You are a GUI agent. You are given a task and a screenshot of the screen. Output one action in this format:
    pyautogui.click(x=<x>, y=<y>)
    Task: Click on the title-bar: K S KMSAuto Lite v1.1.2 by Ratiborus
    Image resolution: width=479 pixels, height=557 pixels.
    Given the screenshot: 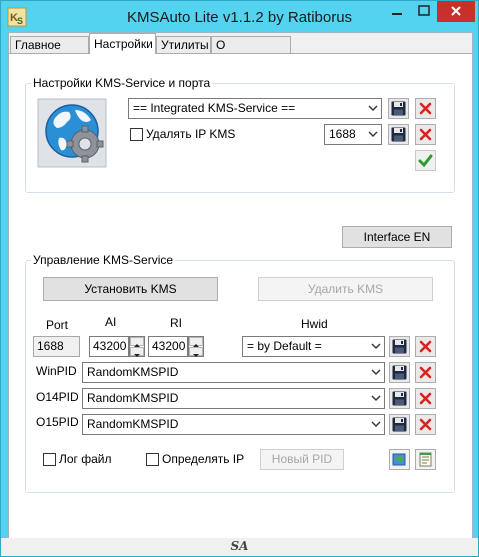 What is the action you would take?
    pyautogui.click(x=239, y=16)
    